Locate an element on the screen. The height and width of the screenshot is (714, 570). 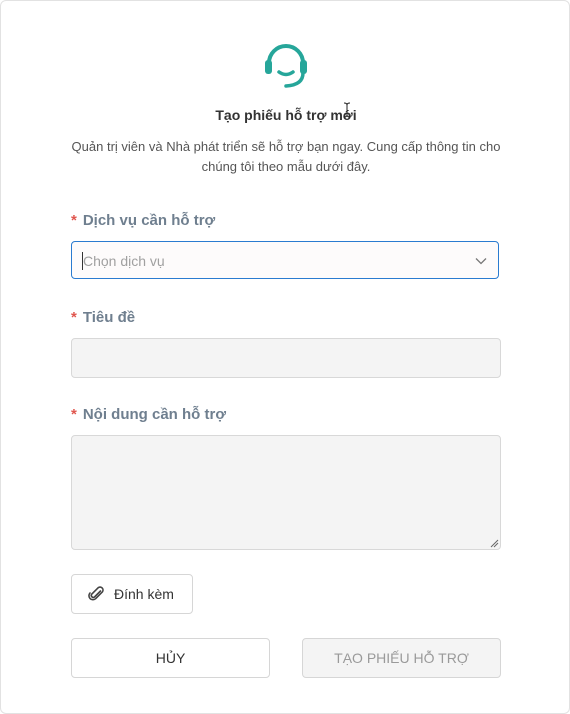
chevron-down-icon is located at coordinates (481, 261).